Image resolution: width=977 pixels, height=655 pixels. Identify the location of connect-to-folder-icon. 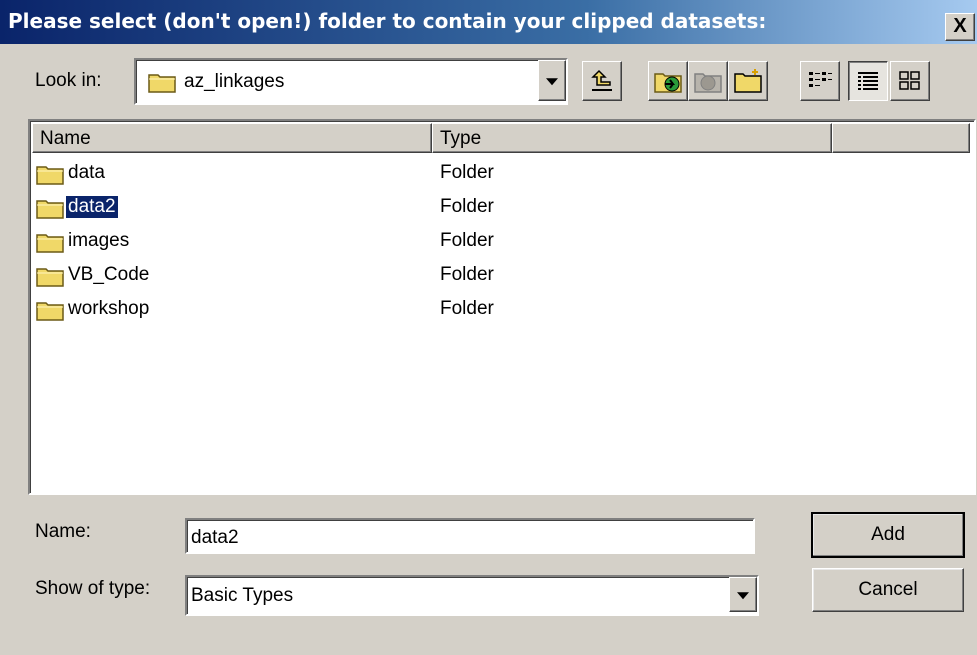
(668, 83).